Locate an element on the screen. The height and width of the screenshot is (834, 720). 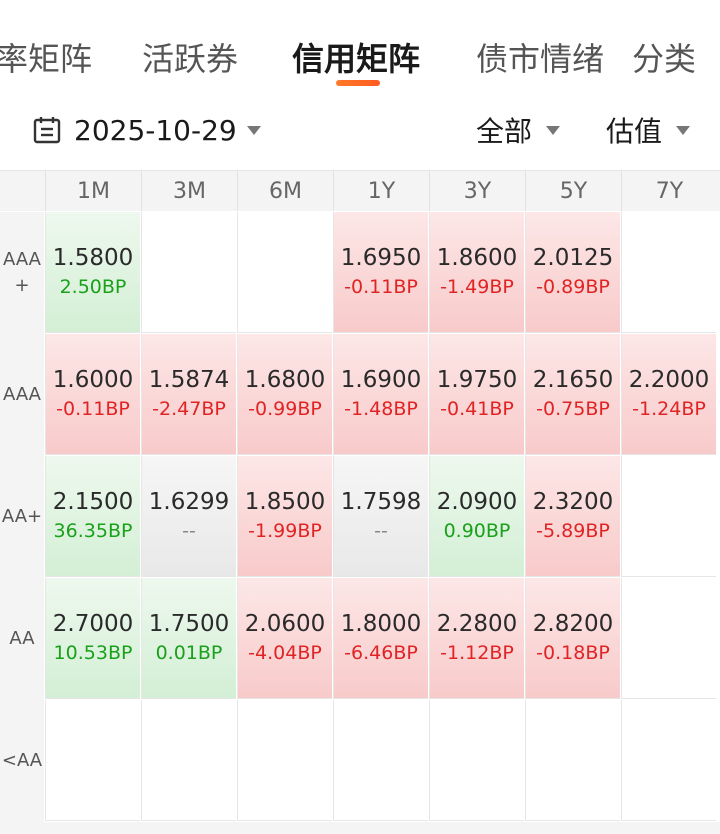
yield-value: 2.0900 is located at coordinates (477, 502).